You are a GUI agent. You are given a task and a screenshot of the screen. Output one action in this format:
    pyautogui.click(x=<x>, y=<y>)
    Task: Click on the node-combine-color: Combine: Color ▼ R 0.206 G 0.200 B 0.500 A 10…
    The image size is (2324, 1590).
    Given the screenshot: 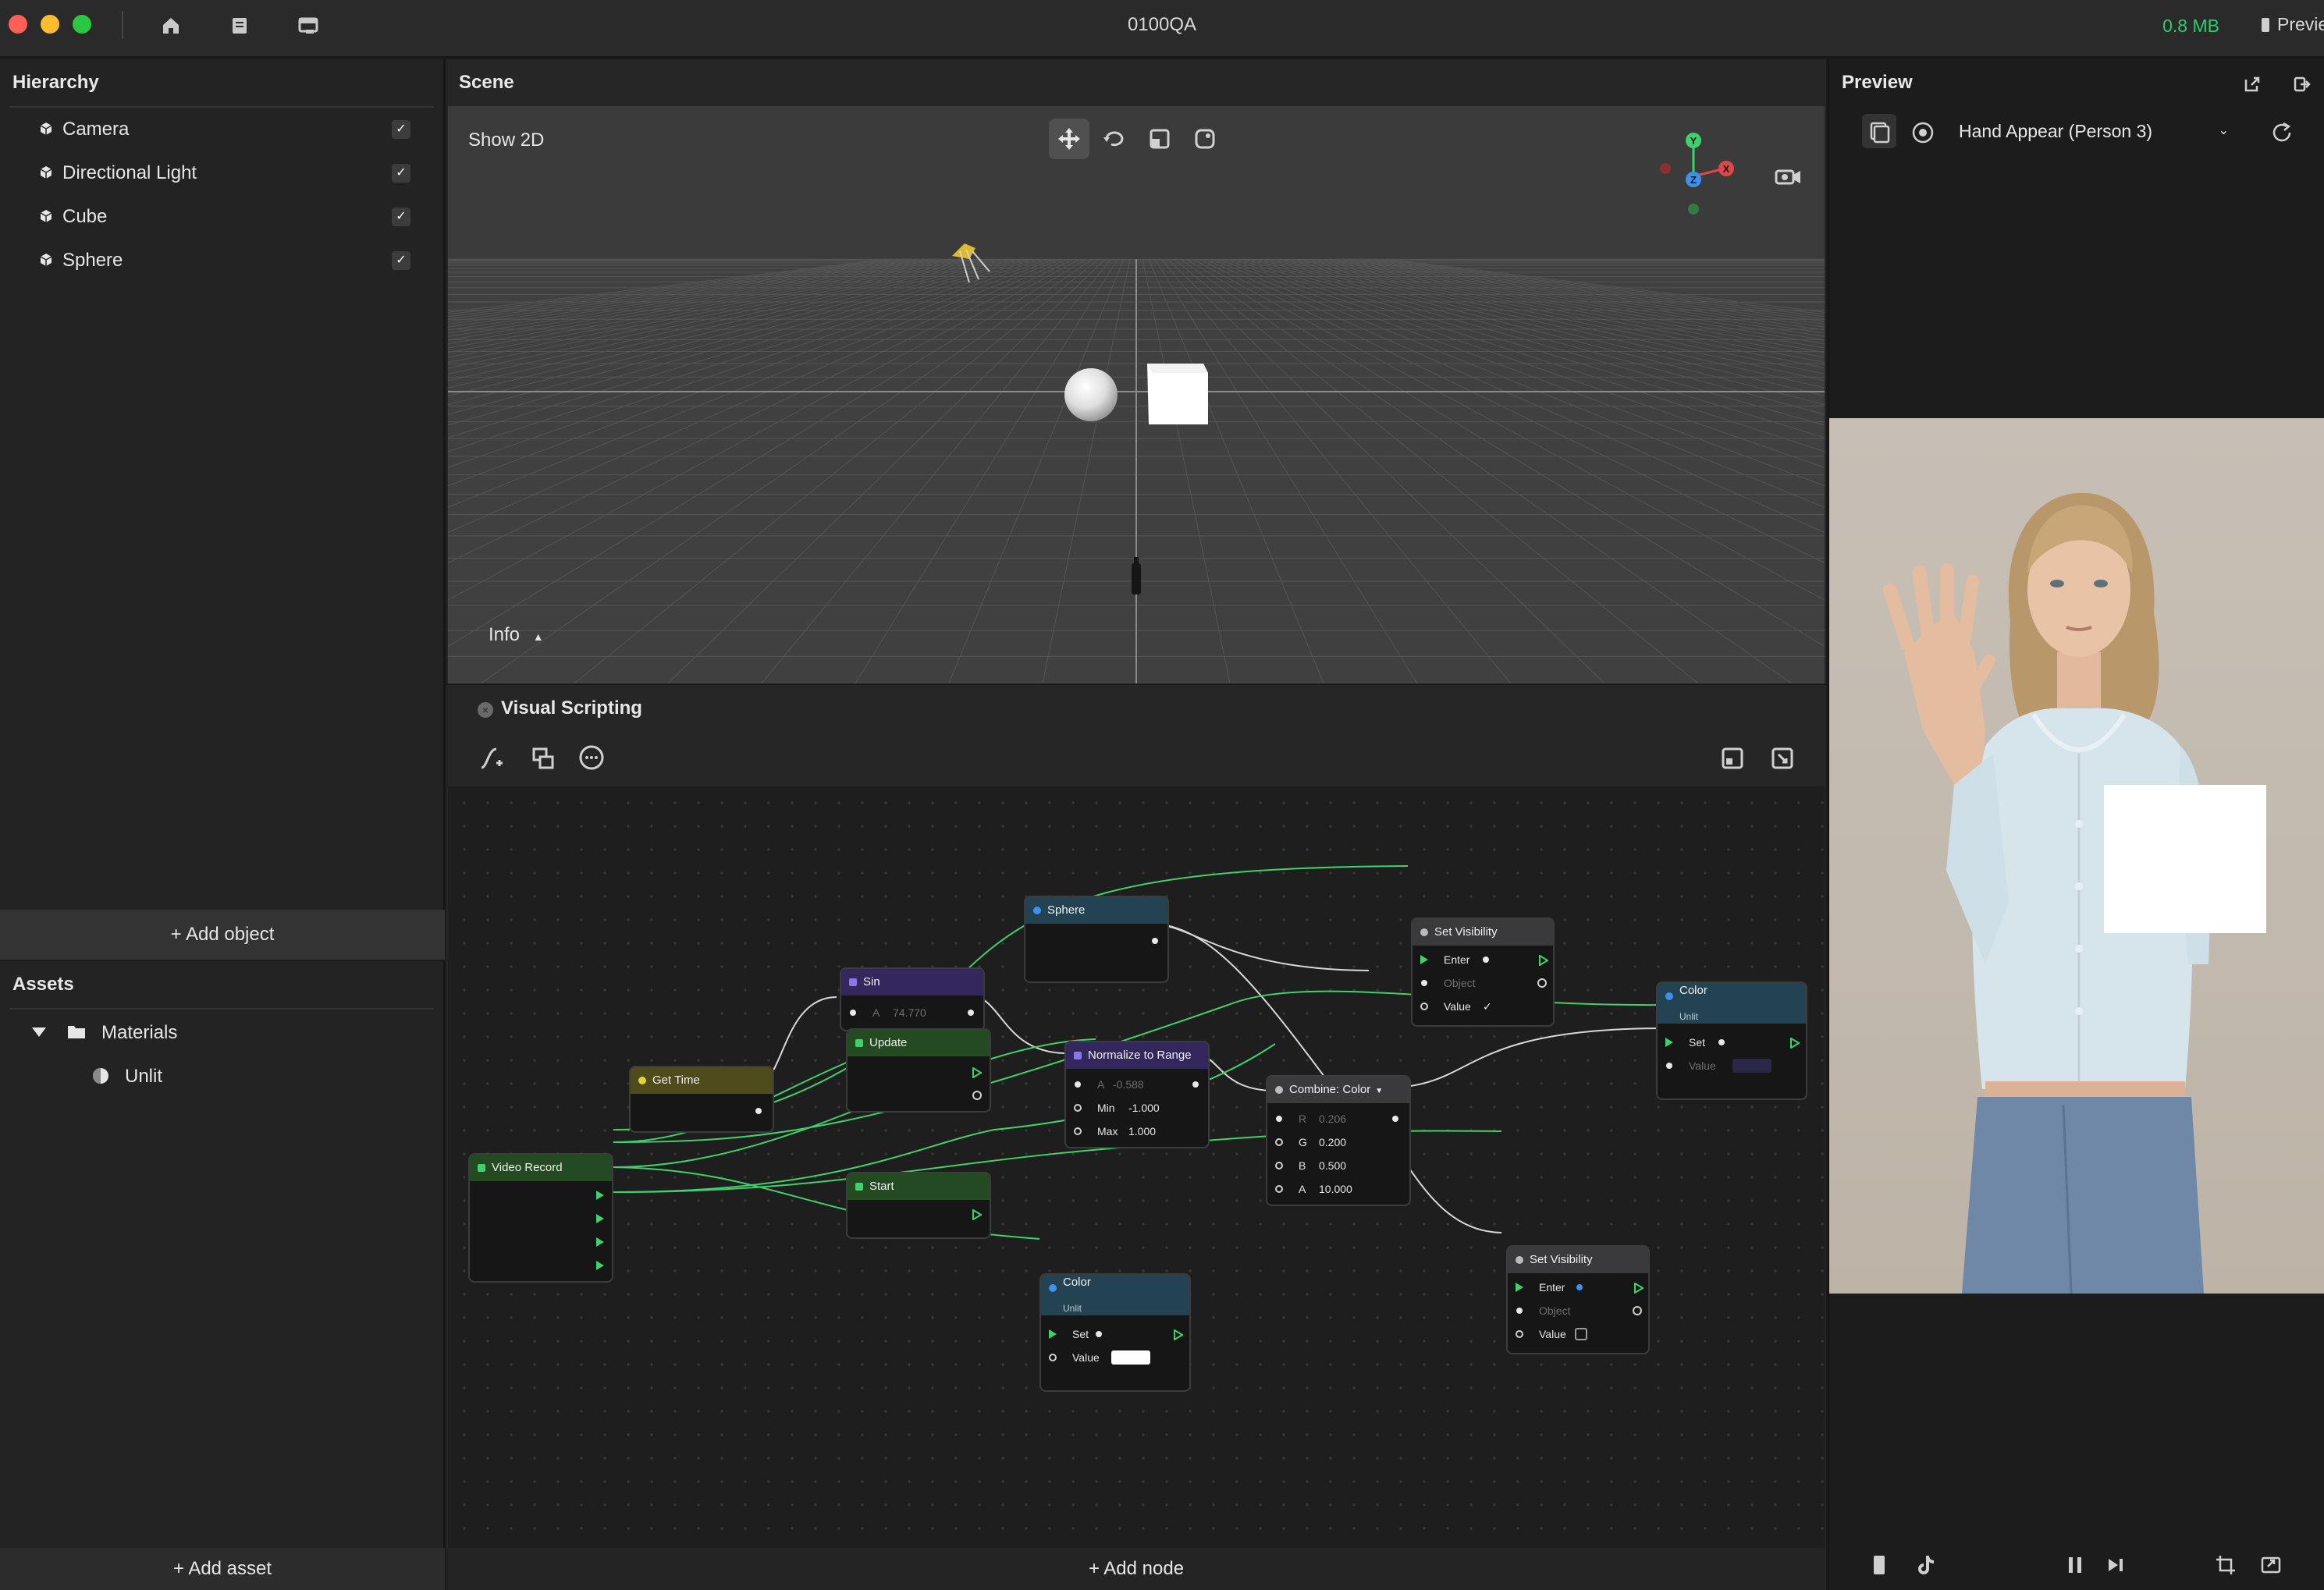 What is the action you would take?
    pyautogui.click(x=1339, y=1140)
    